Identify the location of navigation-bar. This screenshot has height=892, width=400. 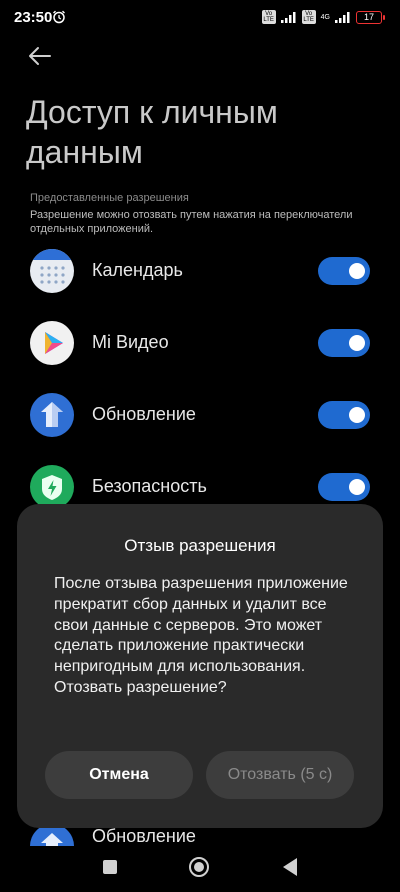
(200, 869).